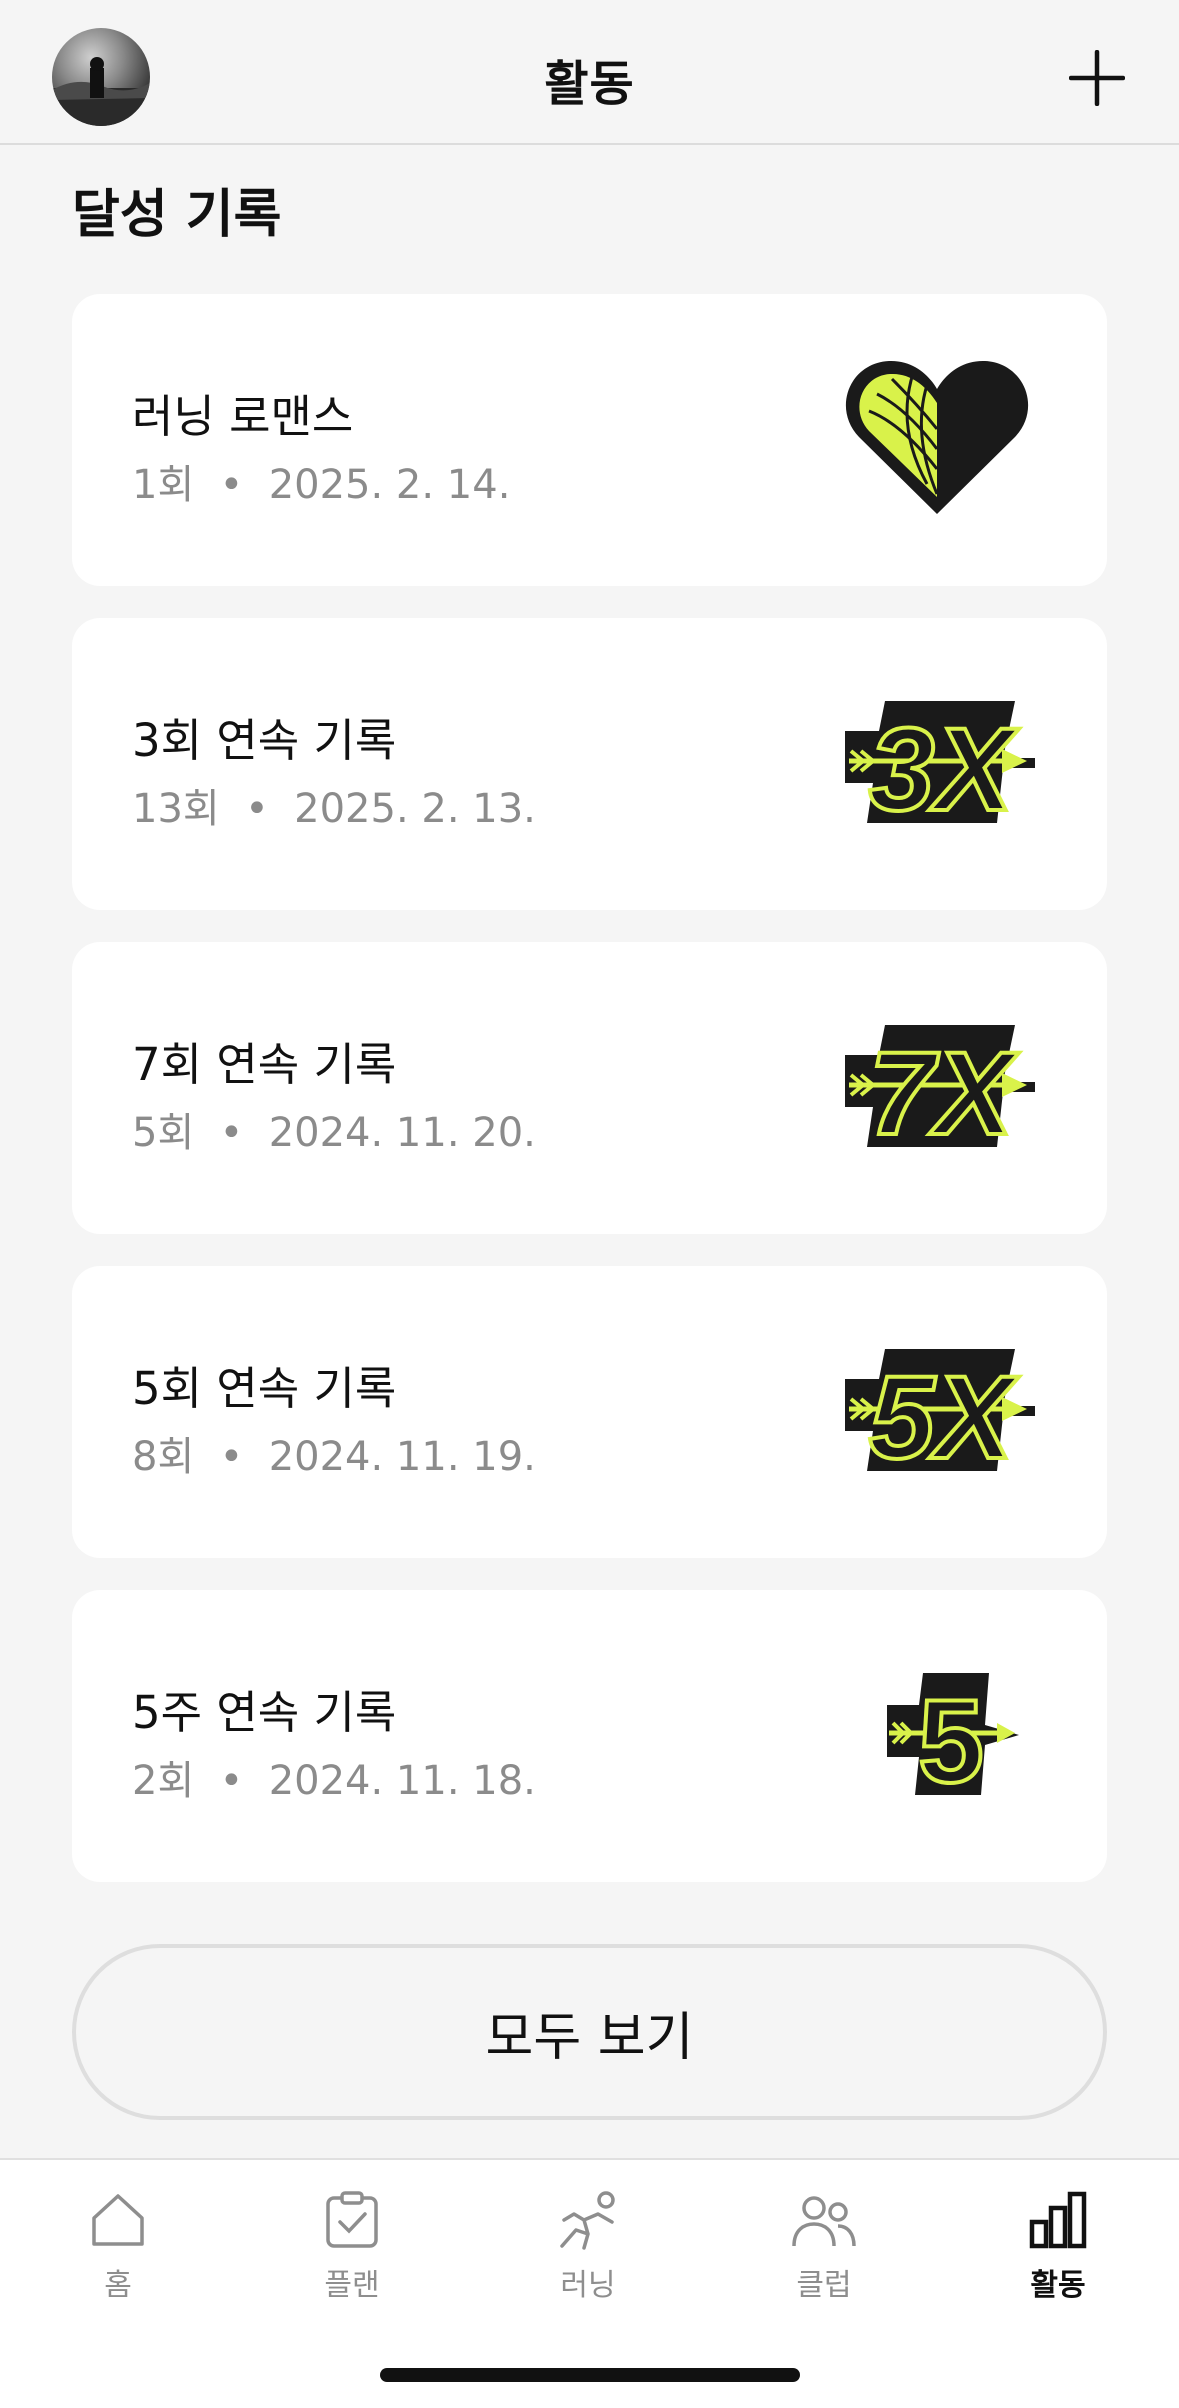  Describe the element at coordinates (1058, 2250) in the screenshot. I see `tab-activity: 활동` at that location.